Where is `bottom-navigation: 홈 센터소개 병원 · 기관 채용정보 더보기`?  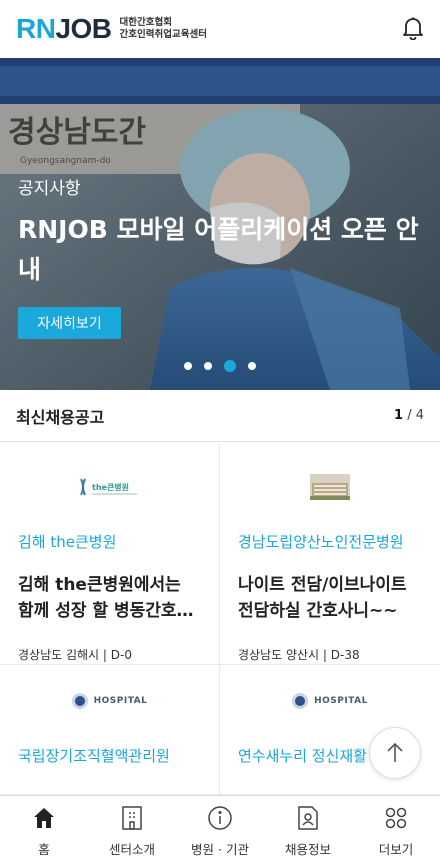 bottom-navigation: 홈 센터소개 병원 · 기관 채용정보 더보기 is located at coordinates (220, 827).